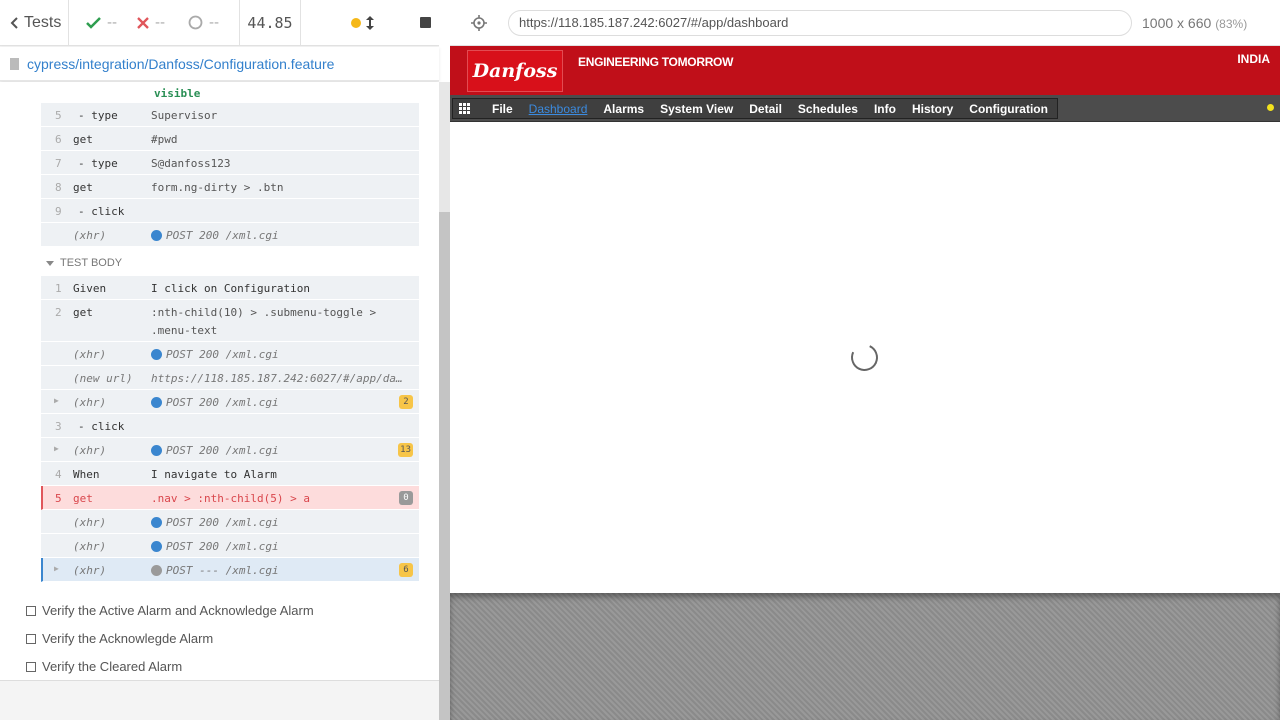 The width and height of the screenshot is (1280, 720). I want to click on nav-dashboard: Dashboard, so click(558, 109).